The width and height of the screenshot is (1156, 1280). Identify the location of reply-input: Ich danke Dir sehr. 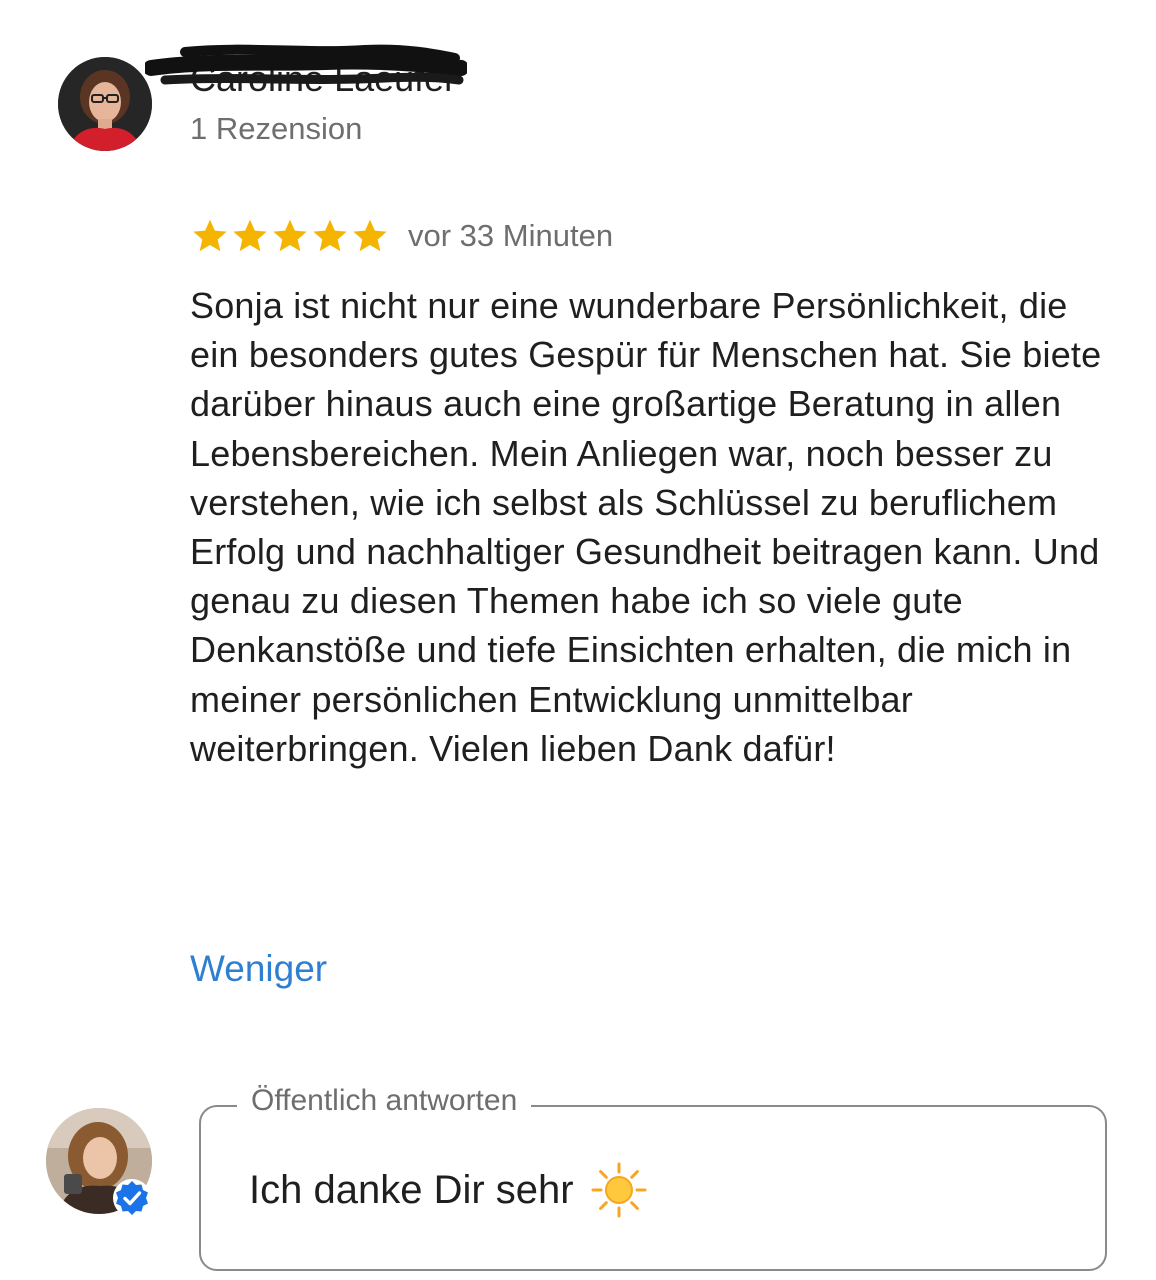
(448, 1190).